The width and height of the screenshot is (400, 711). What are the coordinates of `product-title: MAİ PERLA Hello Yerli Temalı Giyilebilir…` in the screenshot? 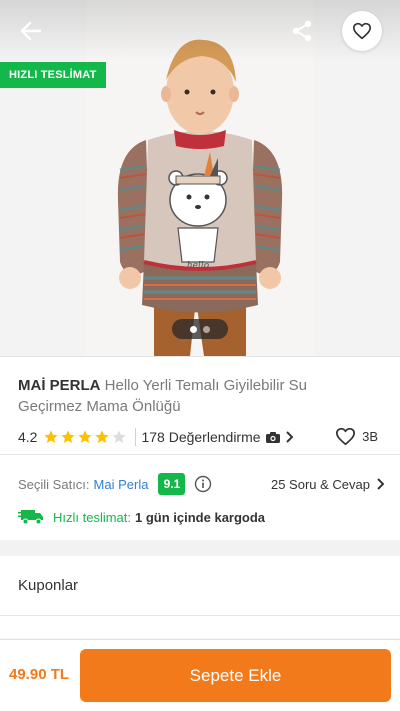 It's located at (183, 396).